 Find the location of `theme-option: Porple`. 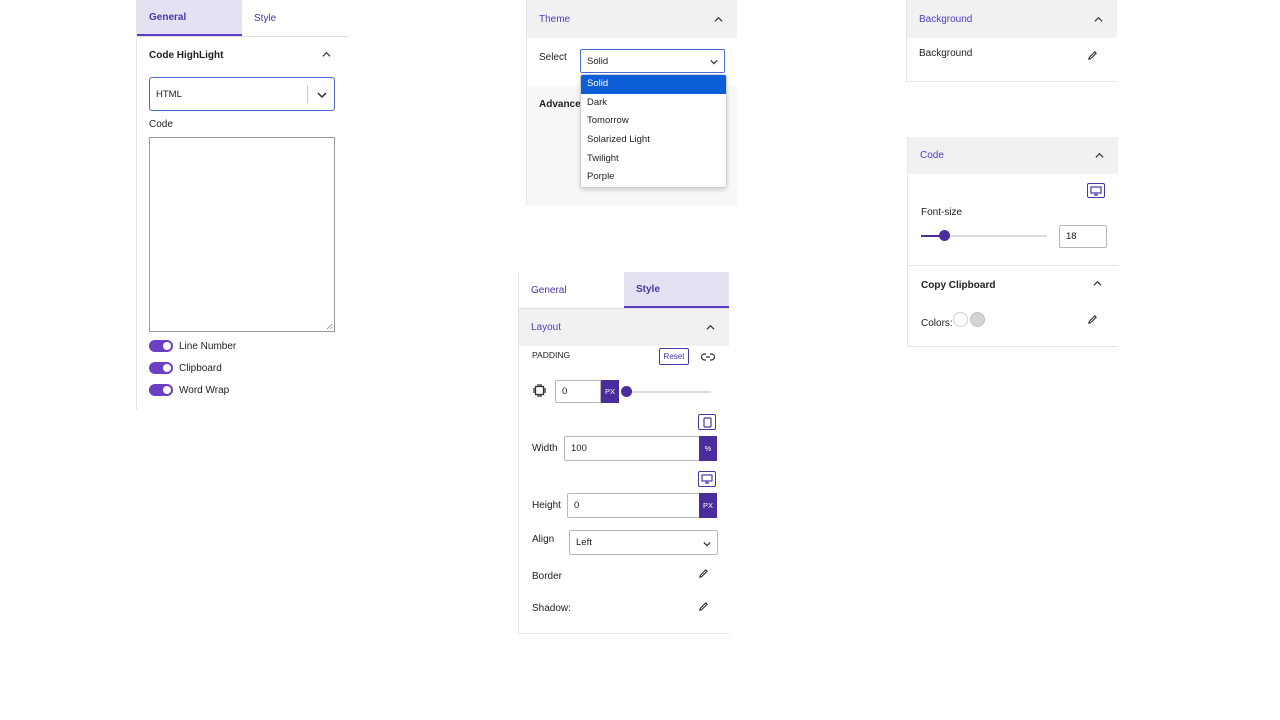

theme-option: Porple is located at coordinates (653, 177).